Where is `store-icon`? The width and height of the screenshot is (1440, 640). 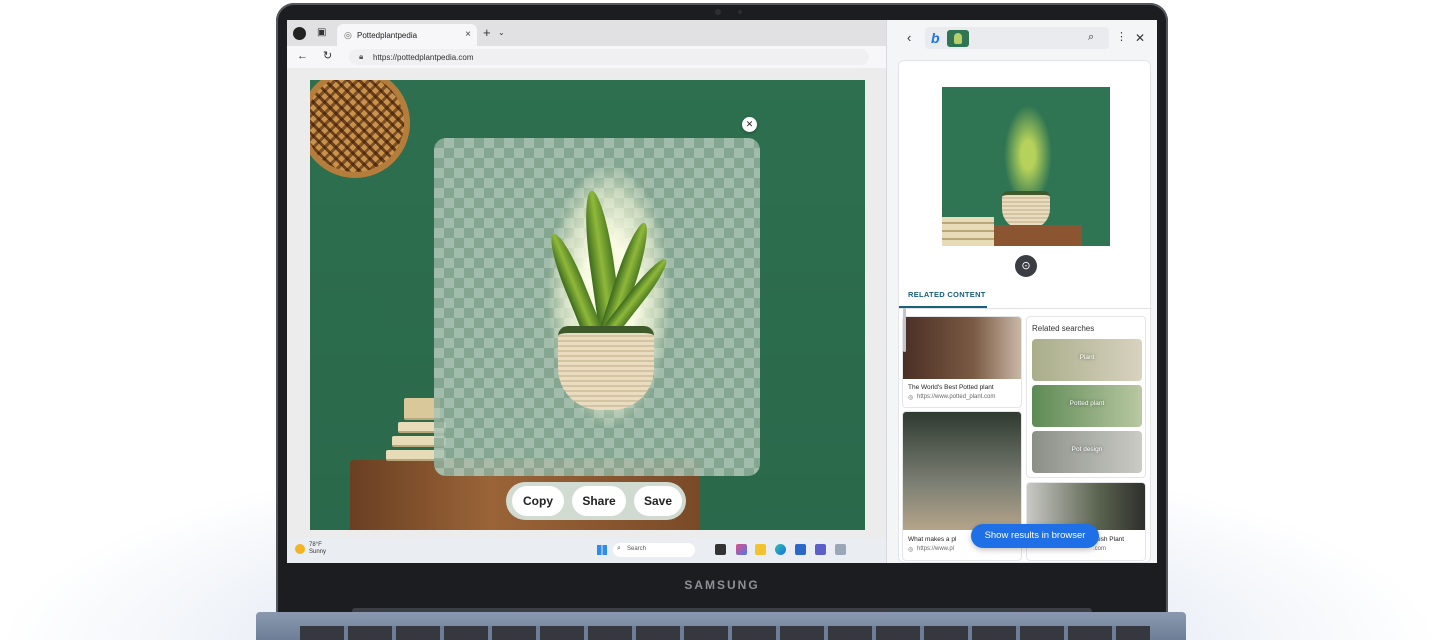 store-icon is located at coordinates (800, 549).